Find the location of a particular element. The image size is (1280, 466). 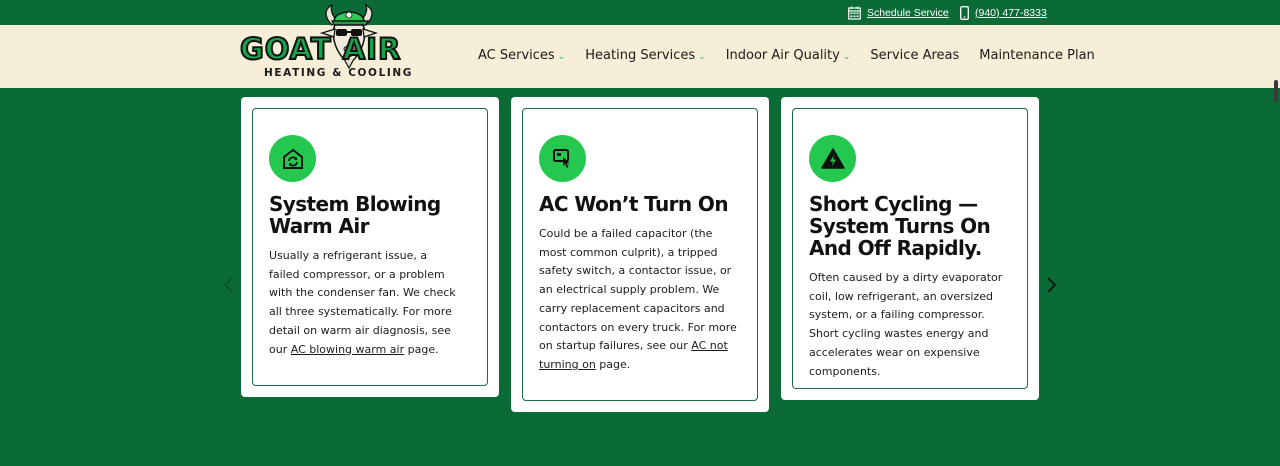

nav-item-indoor-air-quality: Indoor Air Quality ⌄ is located at coordinates (788, 55).